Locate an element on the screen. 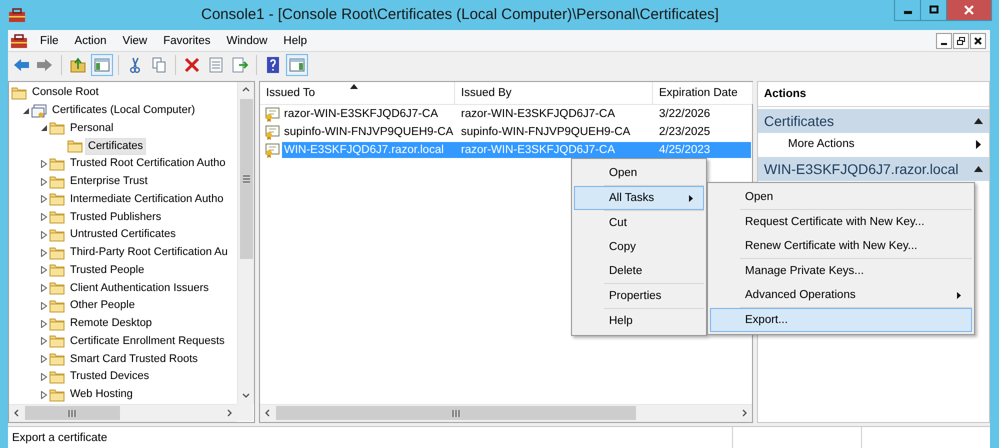 The image size is (999, 448). menu-item: Advanced Operations is located at coordinates (841, 295).